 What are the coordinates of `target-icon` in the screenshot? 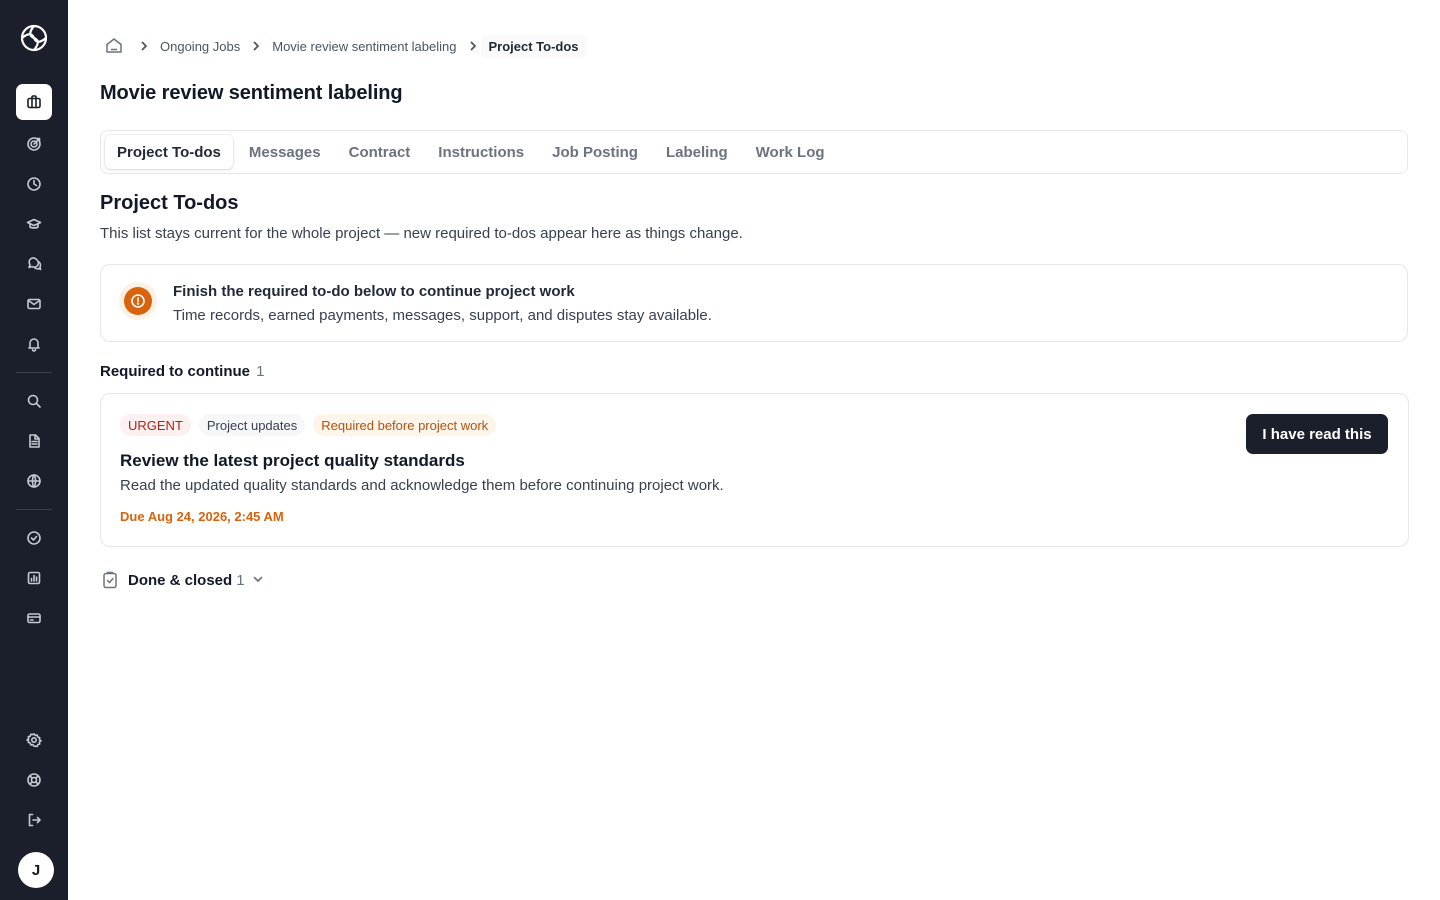 It's located at (34, 144).